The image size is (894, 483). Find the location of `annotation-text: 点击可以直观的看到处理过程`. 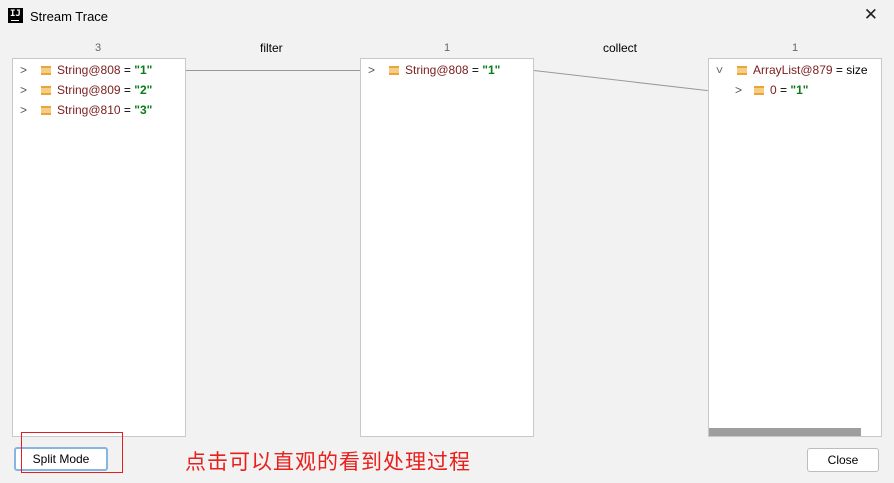

annotation-text: 点击可以直观的看到处理过程 is located at coordinates (328, 462).